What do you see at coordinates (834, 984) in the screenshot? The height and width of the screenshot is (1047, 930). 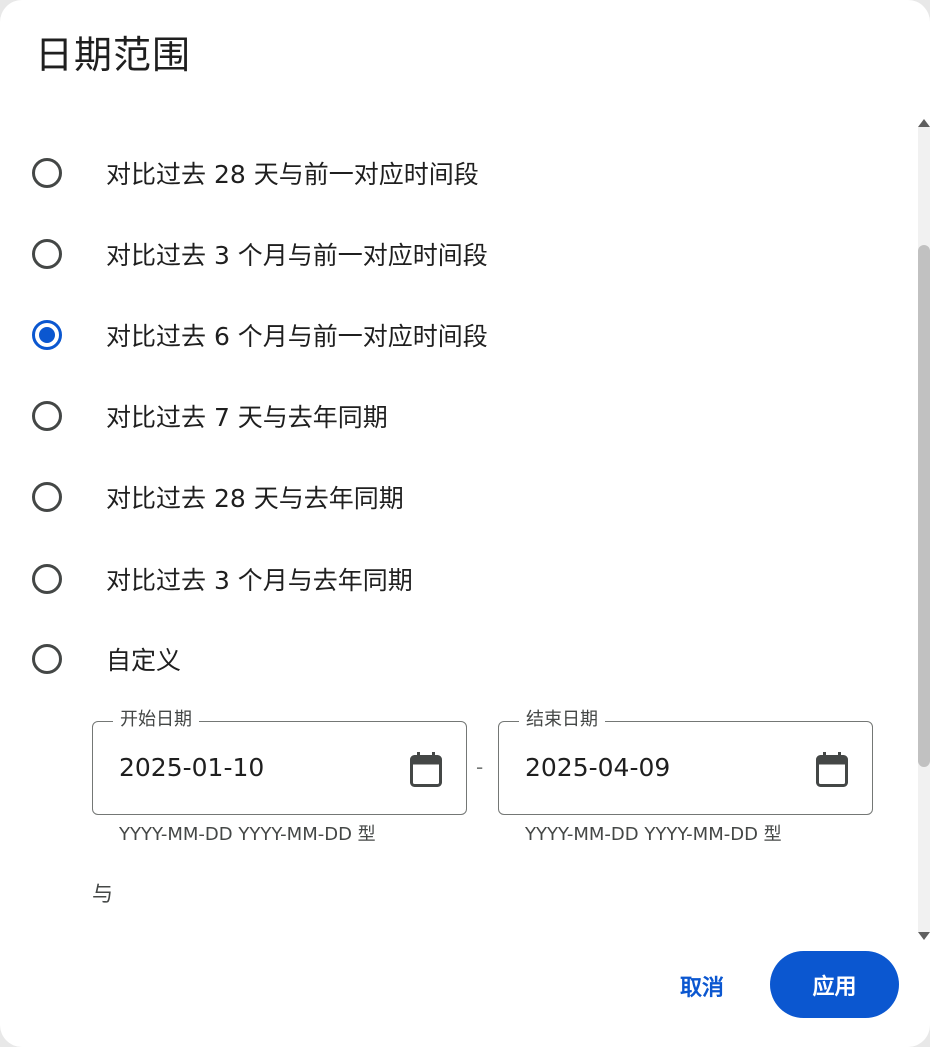 I see `apply-button: 应用` at bounding box center [834, 984].